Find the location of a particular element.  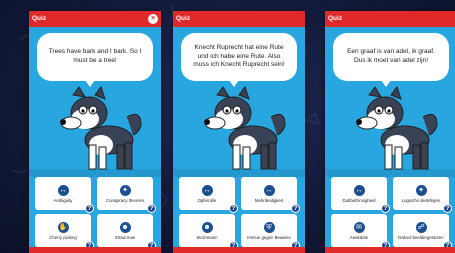

answer-card: ✋ Cherry picking ? is located at coordinates (64, 232).